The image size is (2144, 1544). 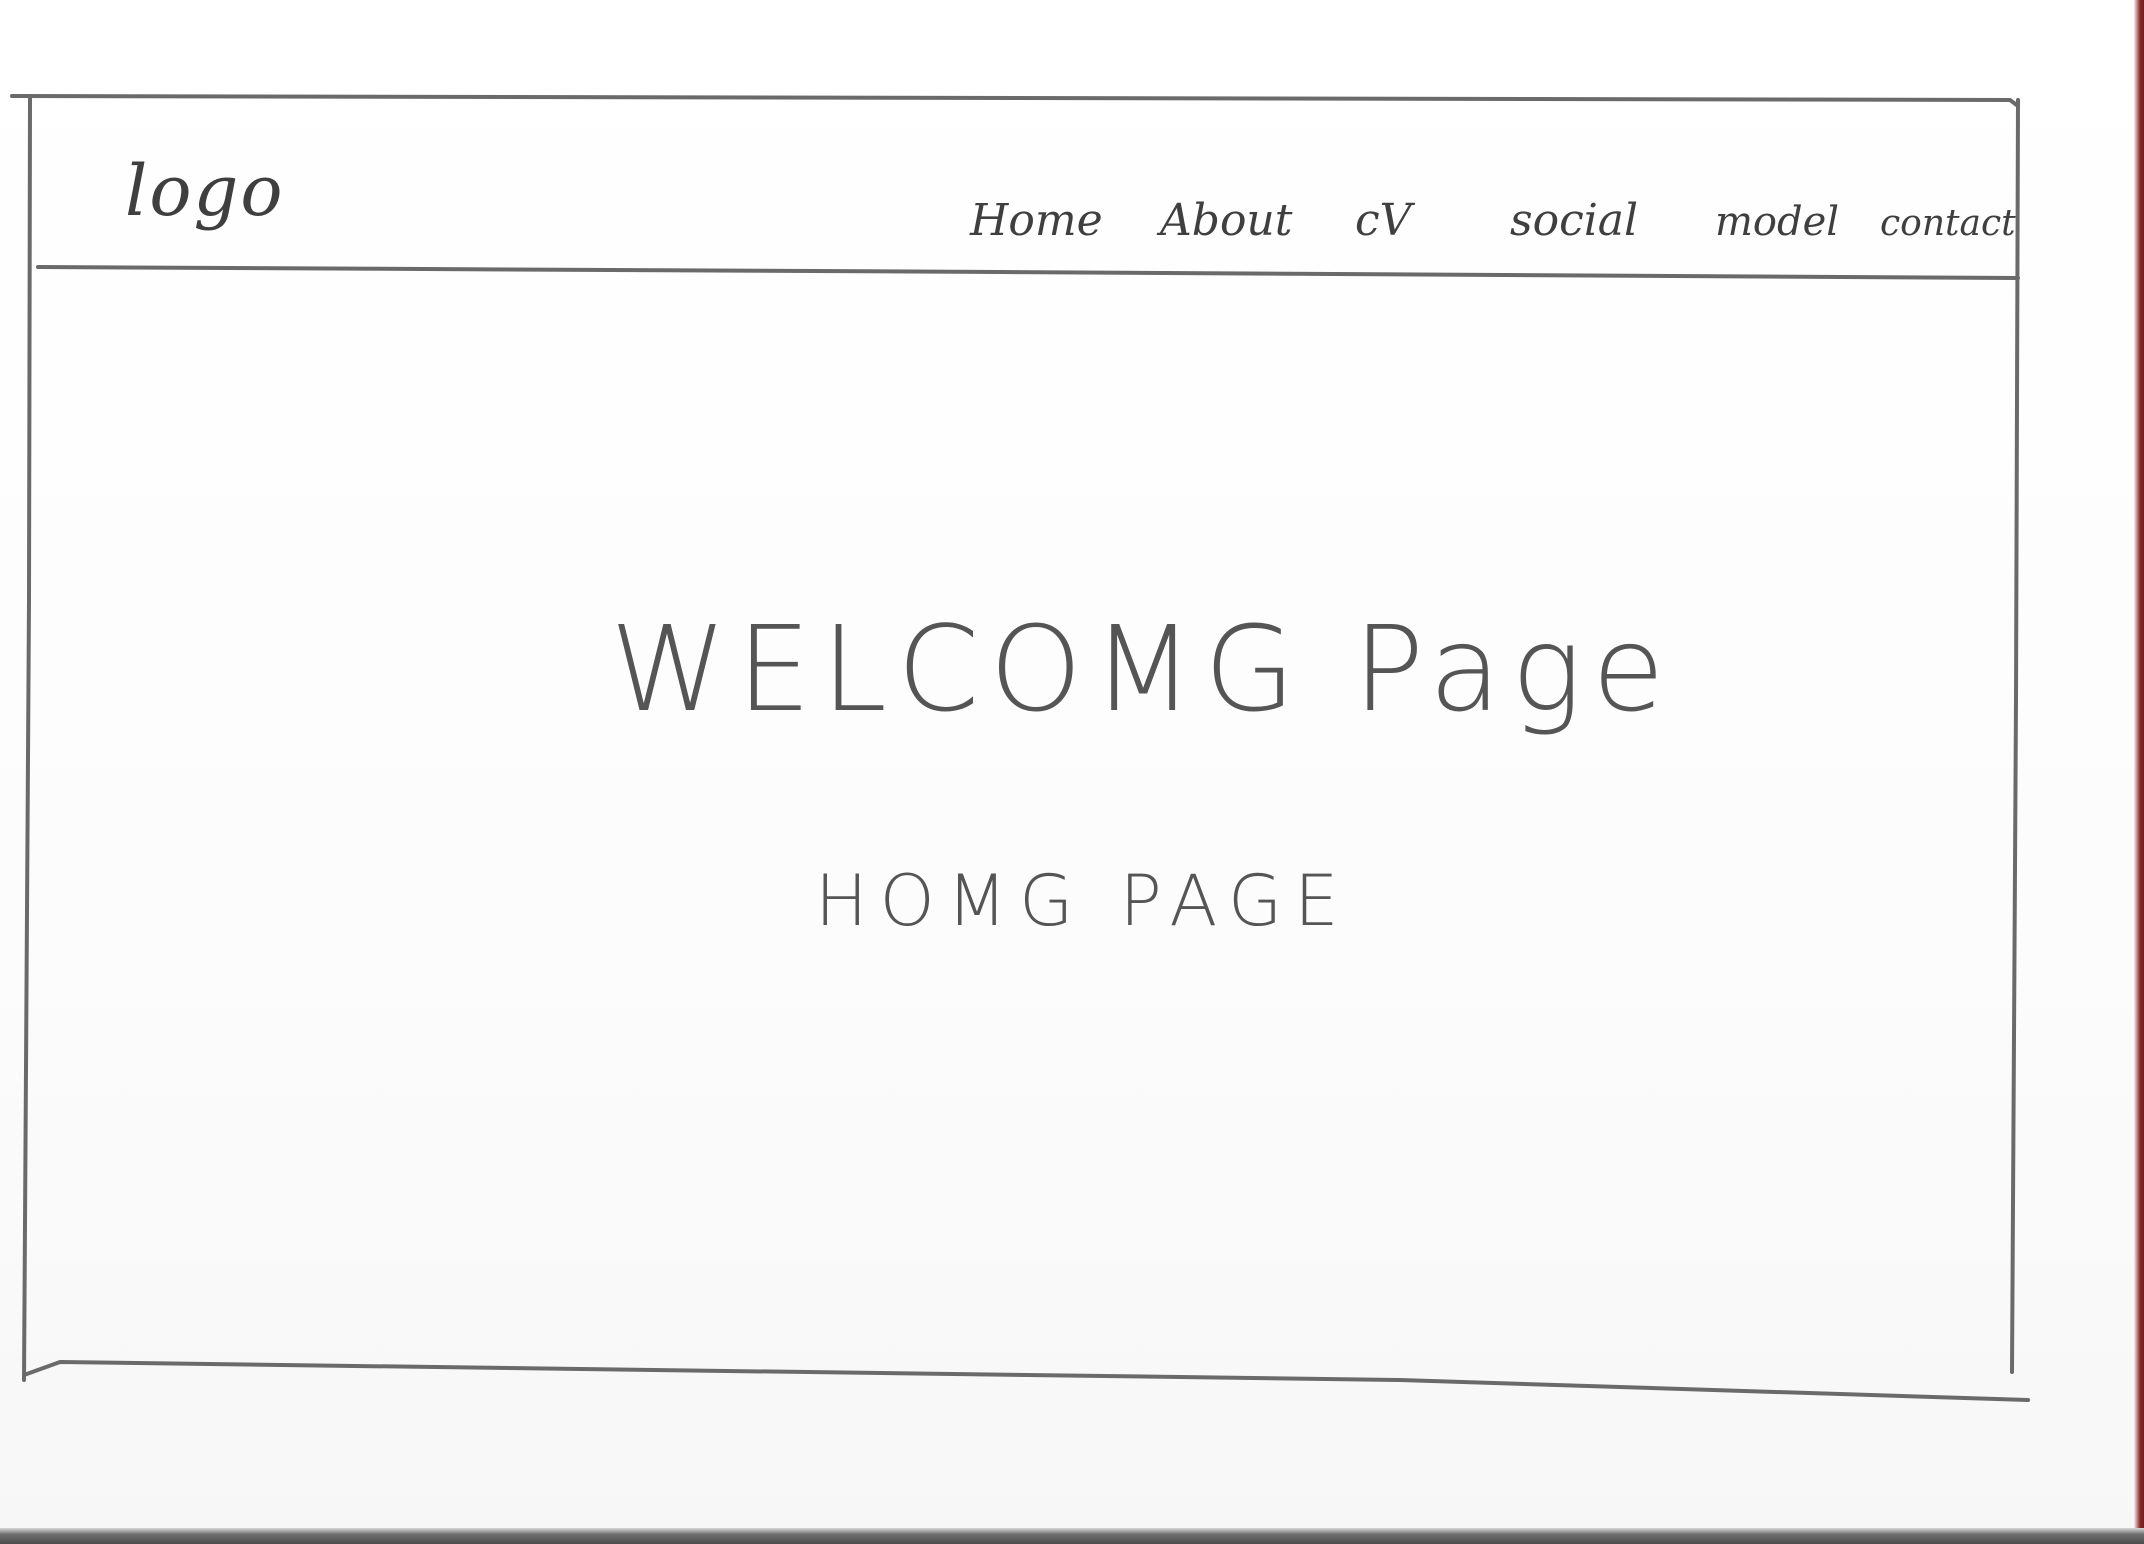 I want to click on nav-model-link: model, so click(x=1797, y=222).